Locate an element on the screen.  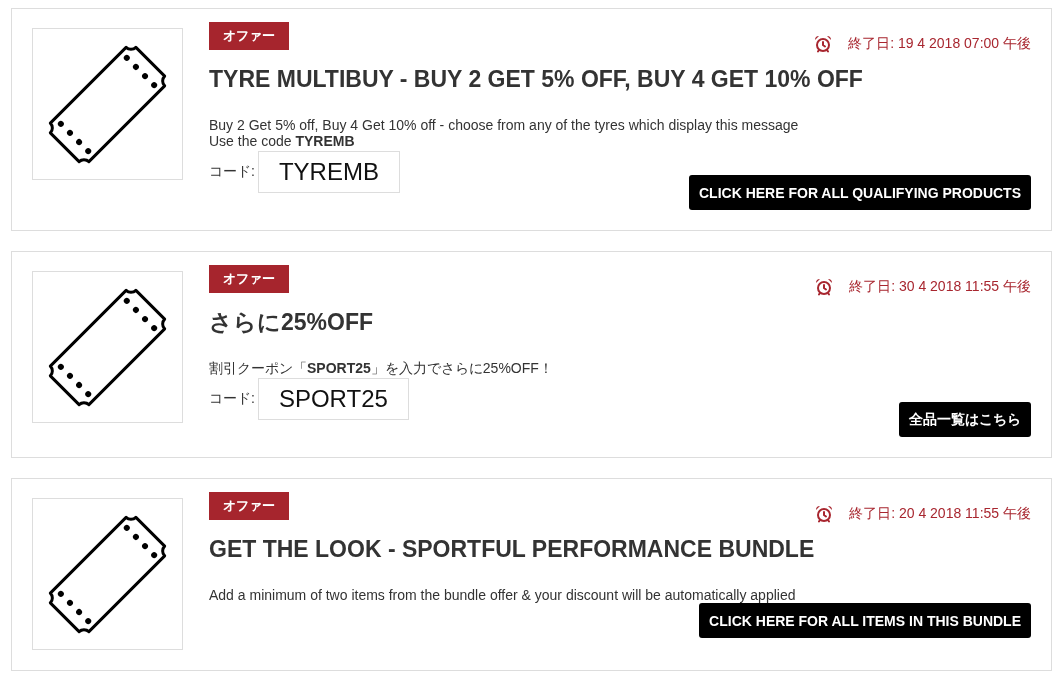
offer-description: 割引クーポン「SPORT25」を入力でさらに25%OFF！ is located at coordinates (381, 368).